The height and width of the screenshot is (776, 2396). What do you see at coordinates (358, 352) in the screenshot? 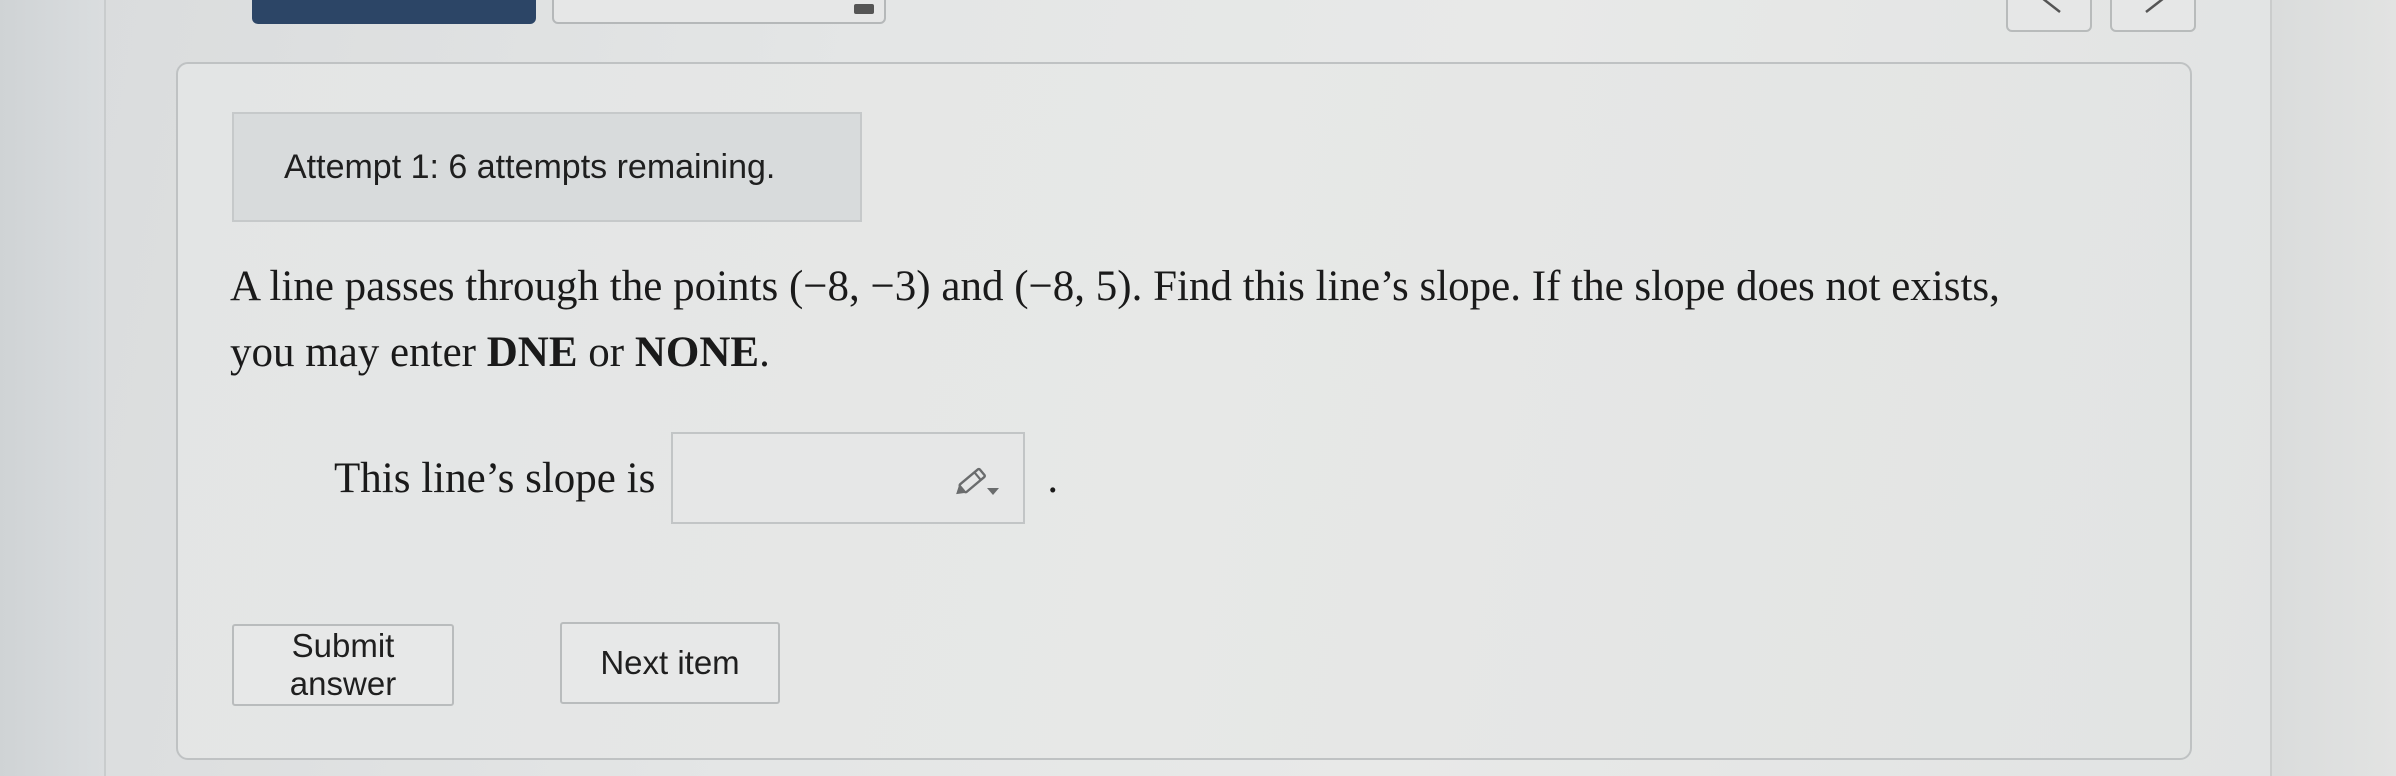
I see `question-line2-prefix: you may enter` at bounding box center [358, 352].